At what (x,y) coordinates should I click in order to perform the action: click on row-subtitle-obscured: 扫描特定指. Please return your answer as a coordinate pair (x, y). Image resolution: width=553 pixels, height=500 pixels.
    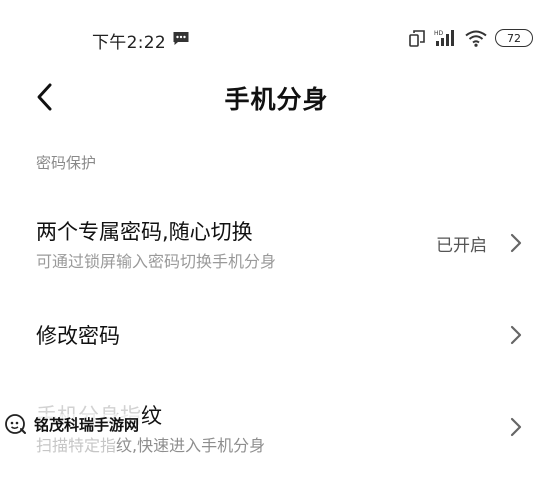
    Looking at the image, I should click on (76, 445).